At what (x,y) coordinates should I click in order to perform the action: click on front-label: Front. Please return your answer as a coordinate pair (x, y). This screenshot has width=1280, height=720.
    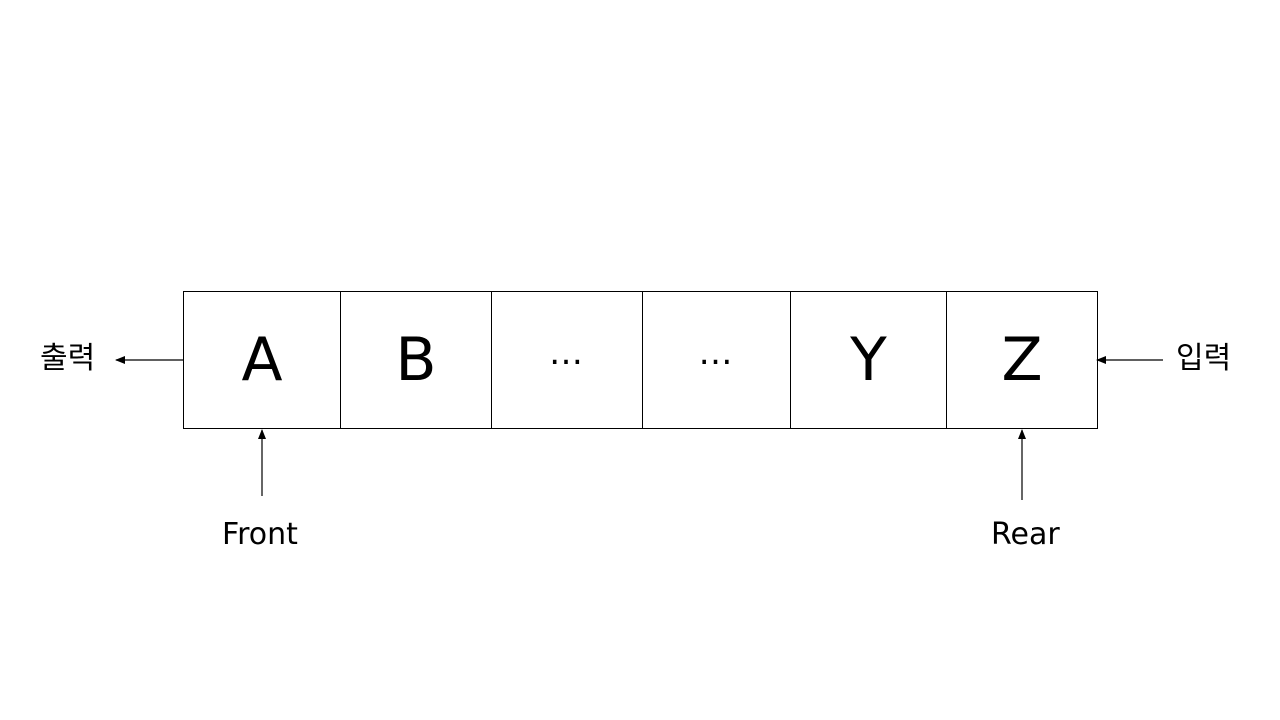
    Looking at the image, I should click on (260, 534).